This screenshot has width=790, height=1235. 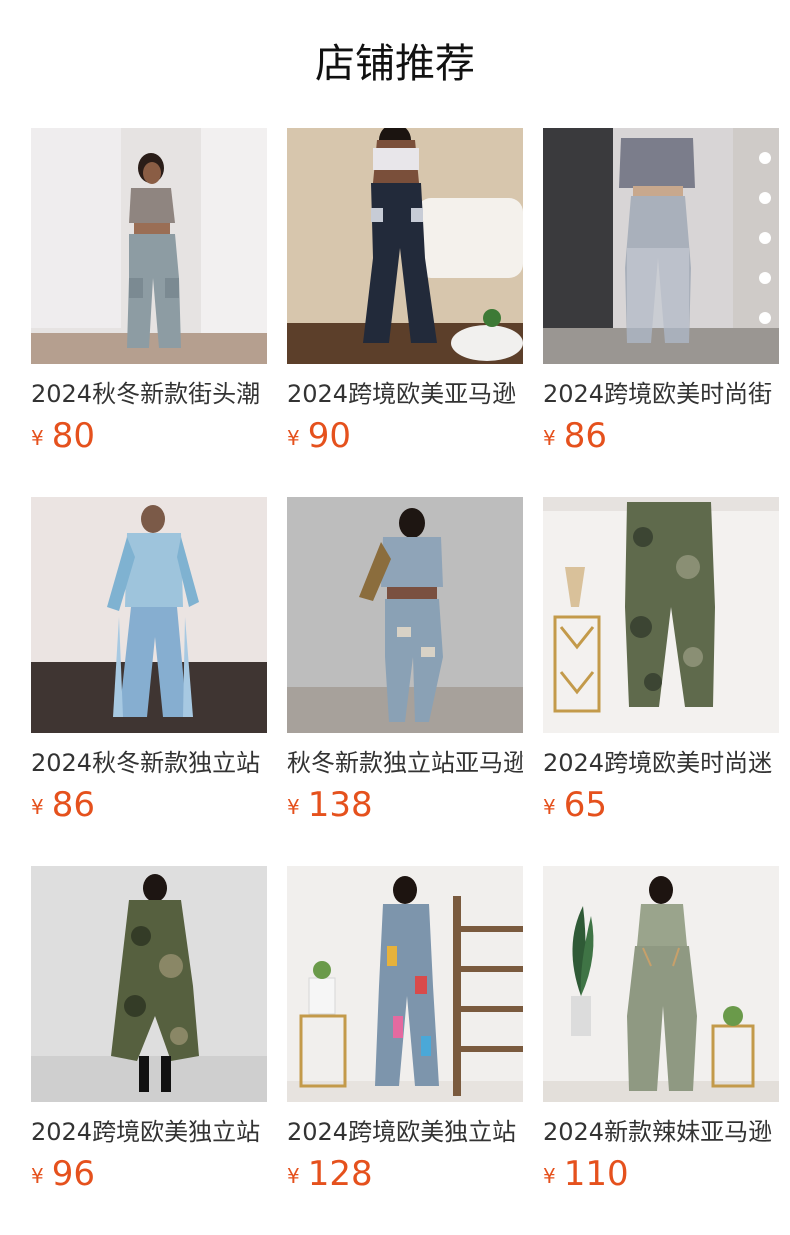 I want to click on price-amount: 65, so click(x=585, y=805).